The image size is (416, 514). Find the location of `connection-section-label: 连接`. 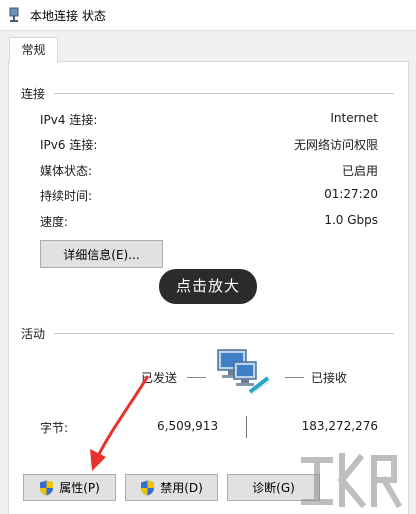

connection-section-label: 连接 is located at coordinates (33, 94).